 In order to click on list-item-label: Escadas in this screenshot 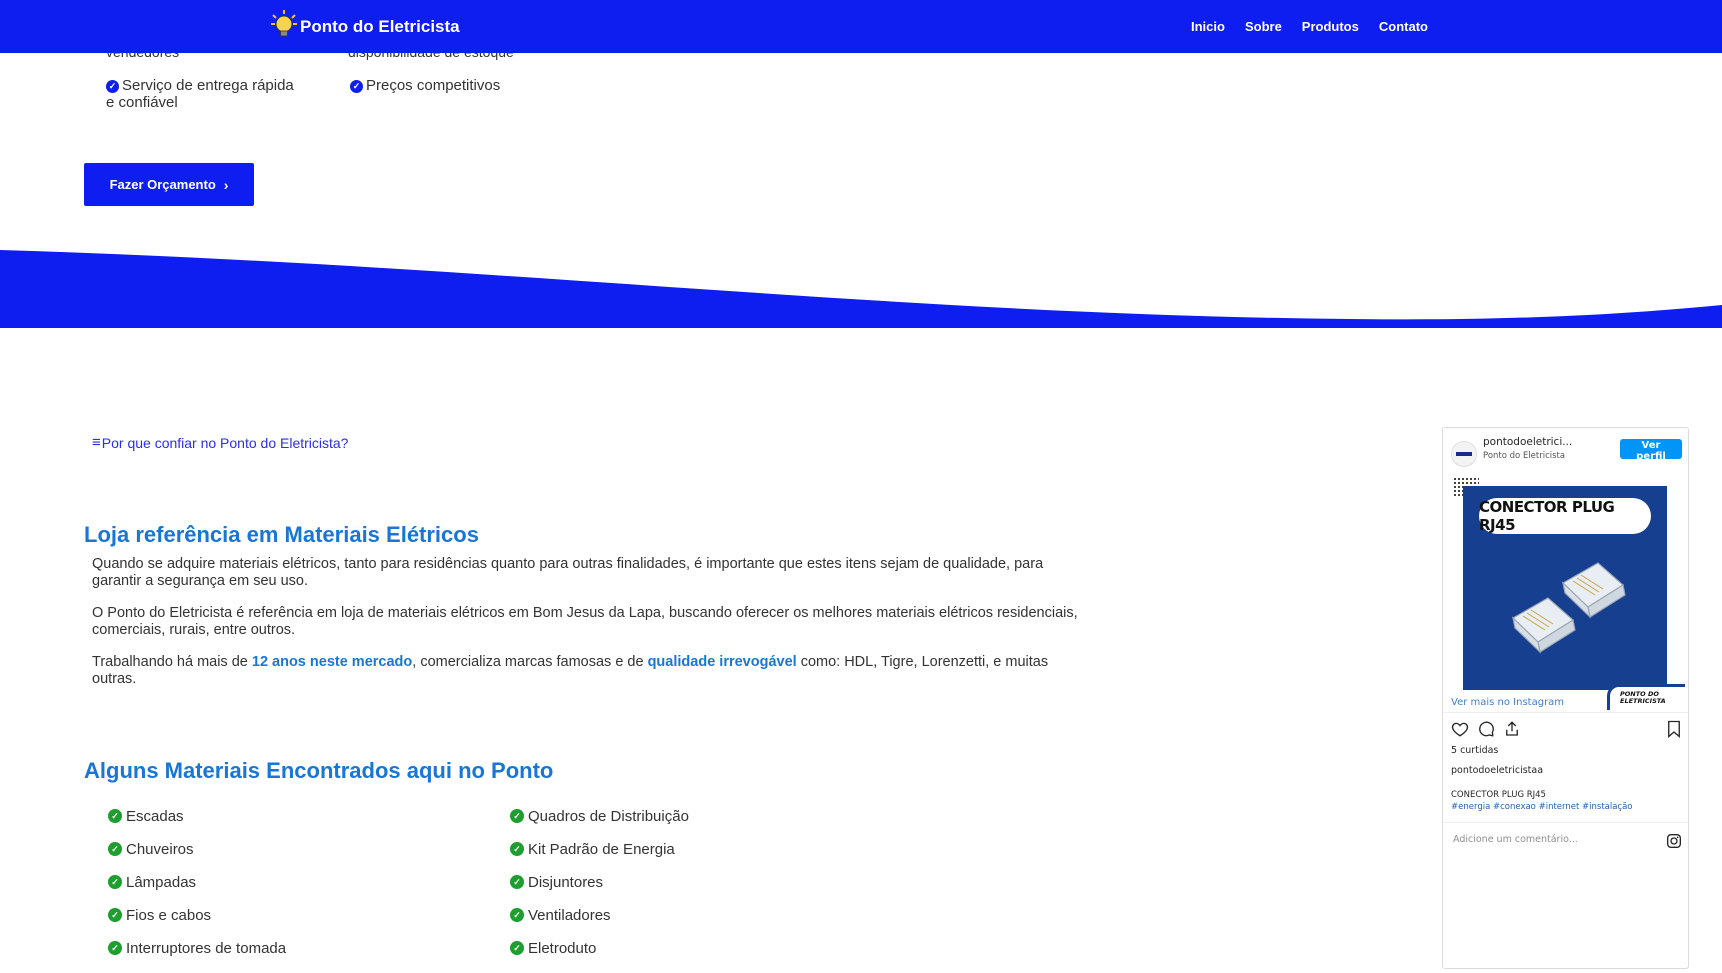, I will do `click(155, 816)`.